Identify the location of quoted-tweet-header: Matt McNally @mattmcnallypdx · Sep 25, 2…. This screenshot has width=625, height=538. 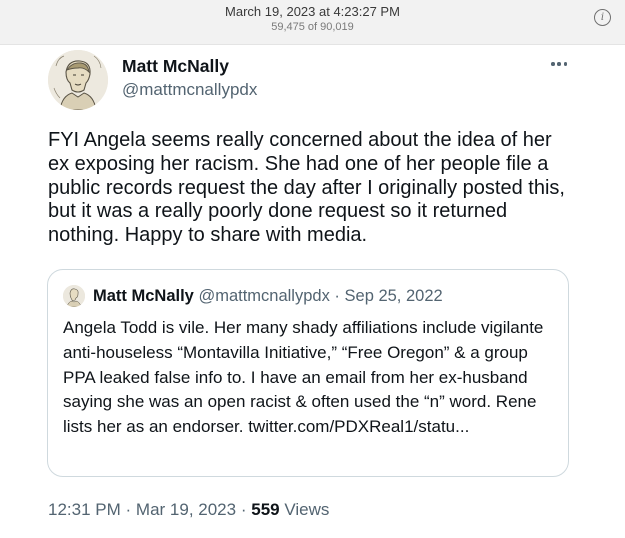
(268, 296).